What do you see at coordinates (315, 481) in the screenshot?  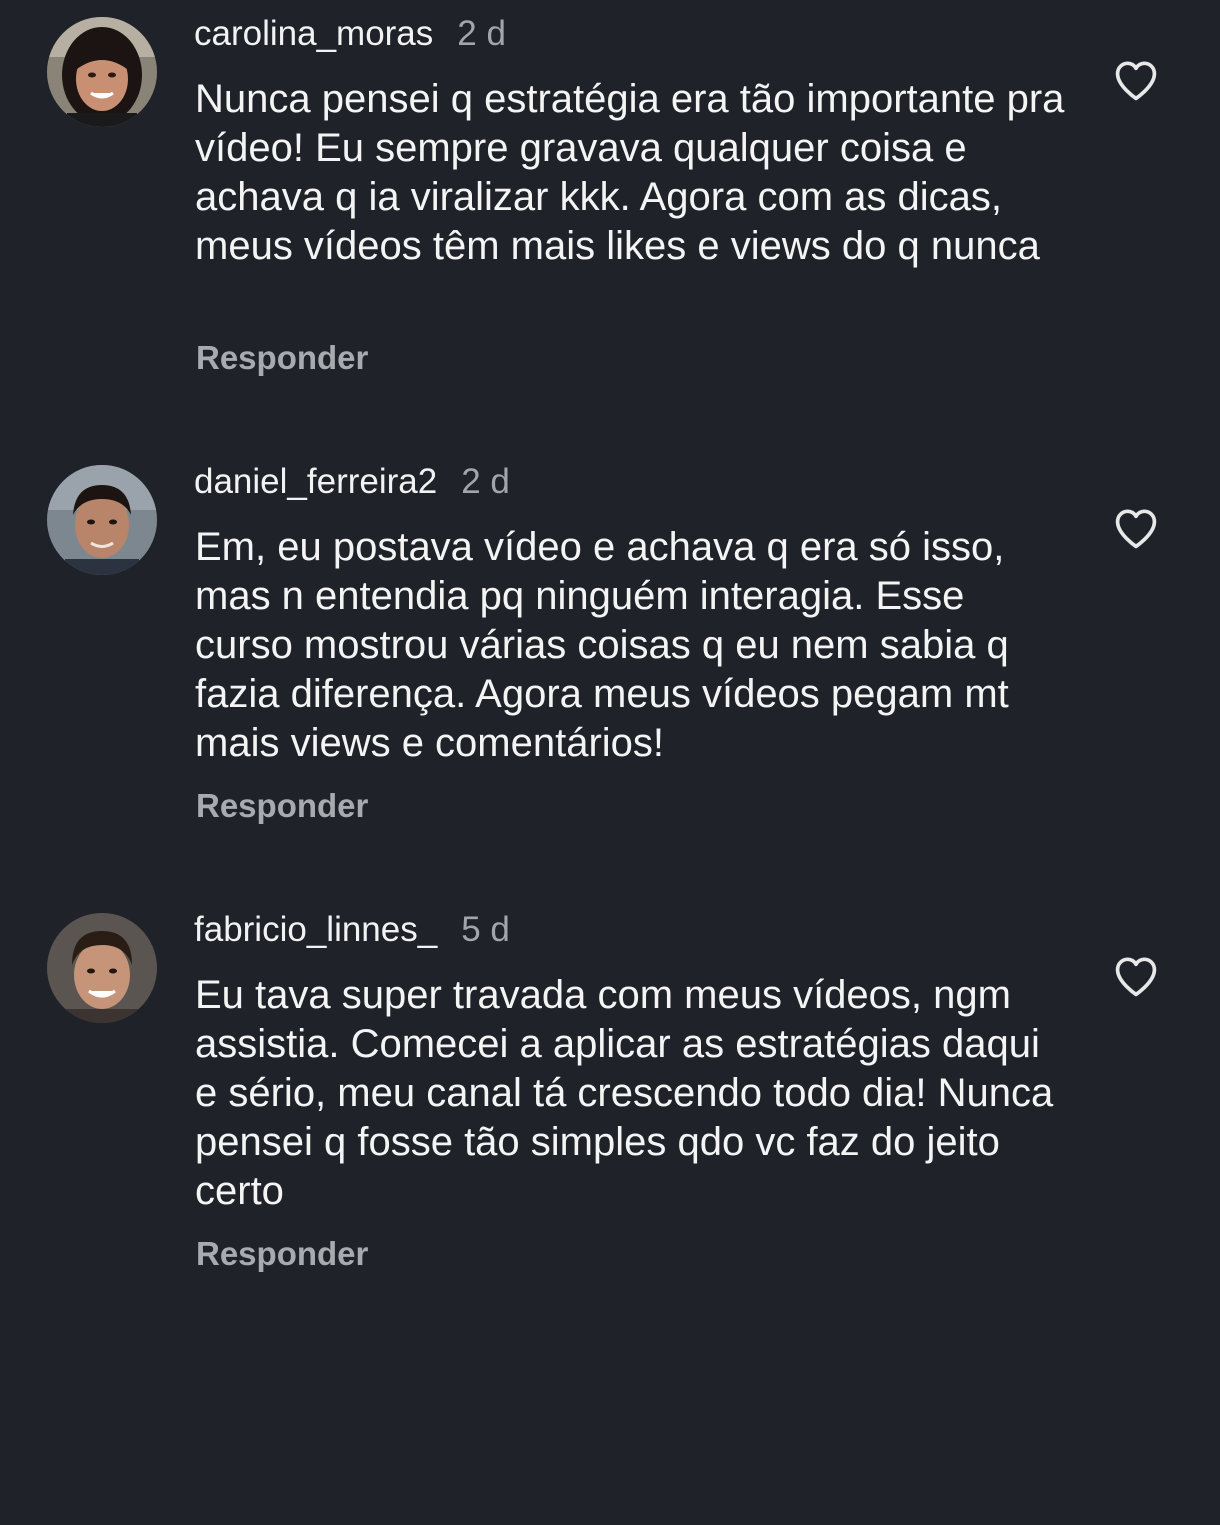 I see `username: daniel_ferreira2` at bounding box center [315, 481].